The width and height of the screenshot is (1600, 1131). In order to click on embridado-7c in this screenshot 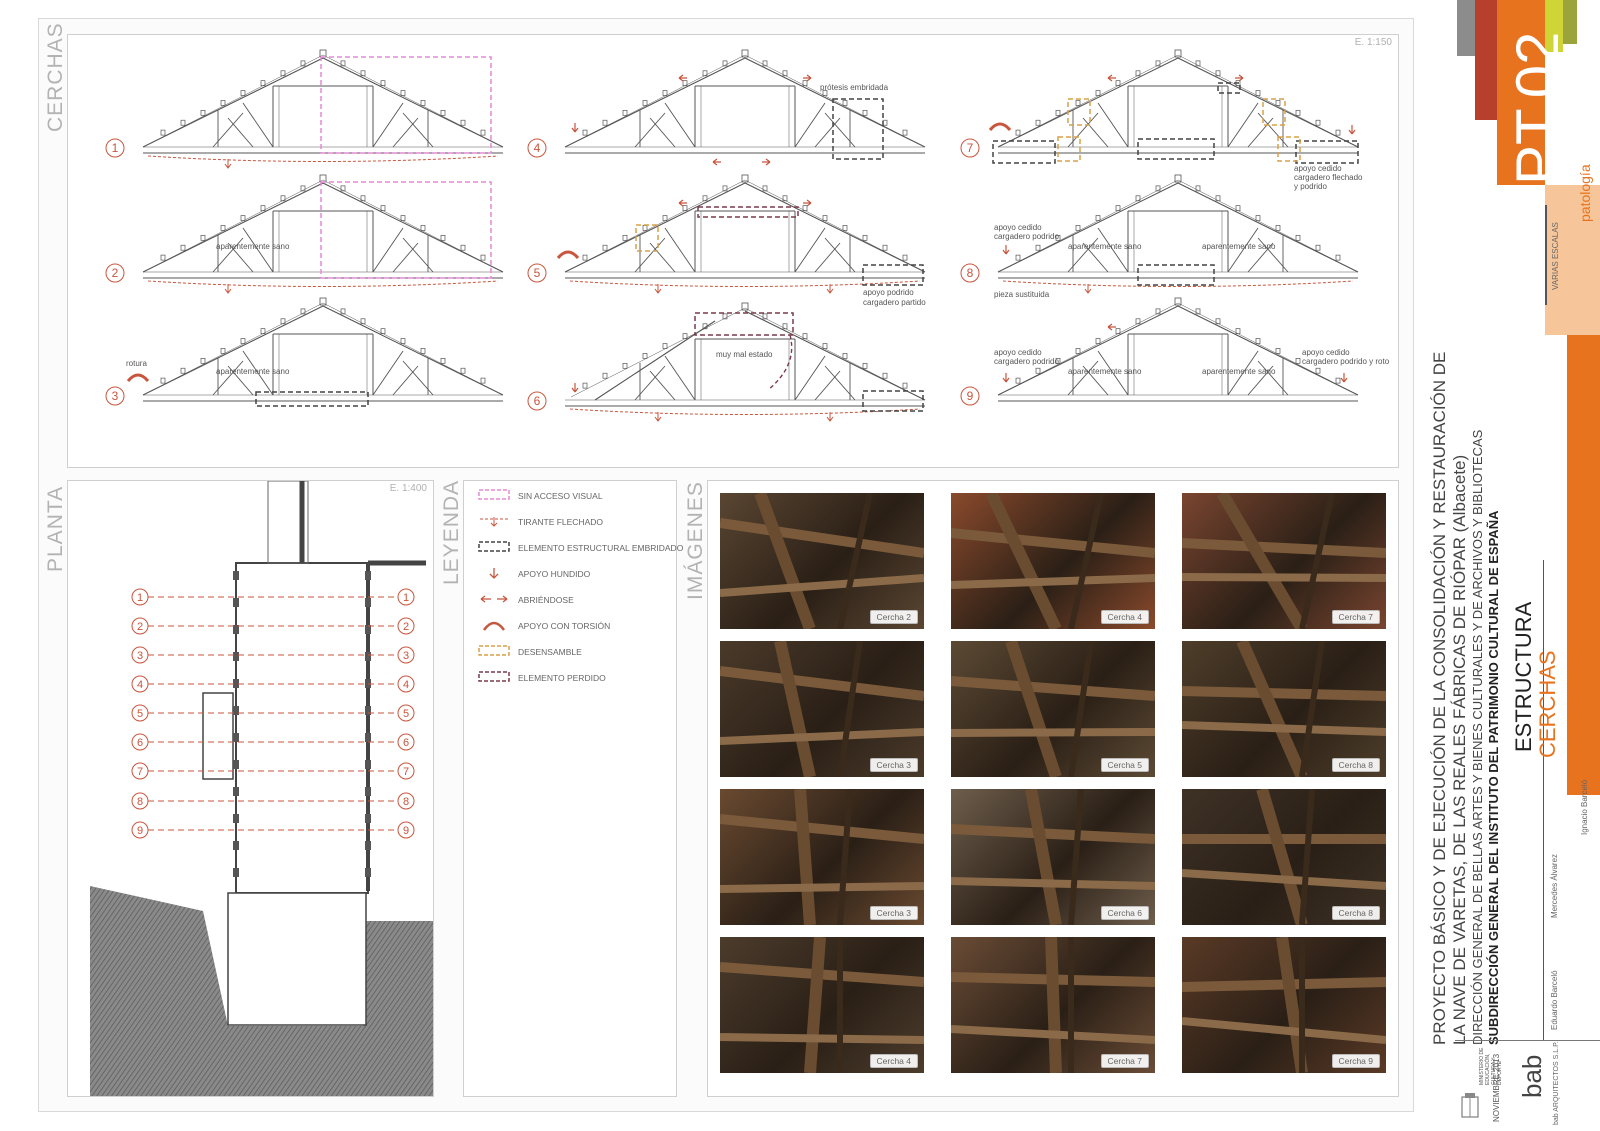, I will do `click(1327, 152)`.